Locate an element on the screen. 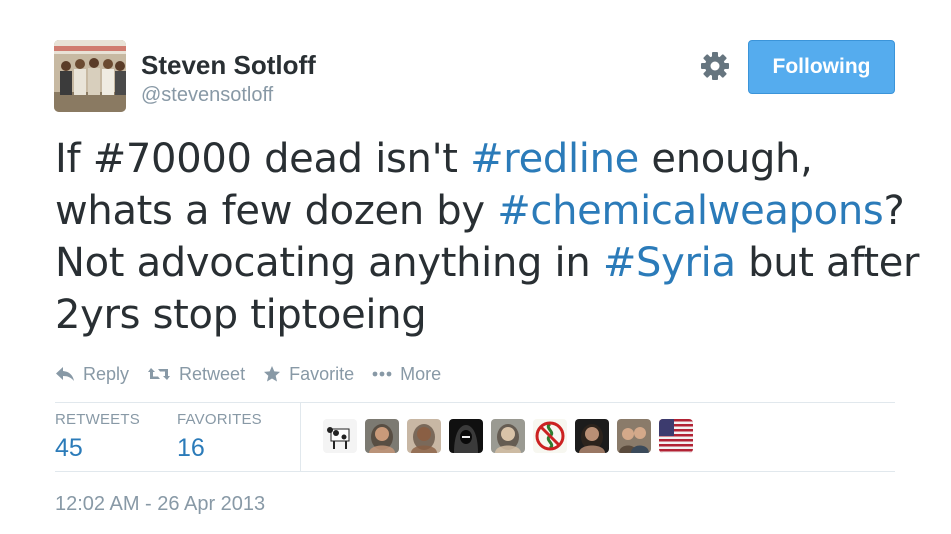 This screenshot has height=534, width=951. tweet-timestamp: 12:02 AM - 26 Apr 2013 is located at coordinates (160, 504).